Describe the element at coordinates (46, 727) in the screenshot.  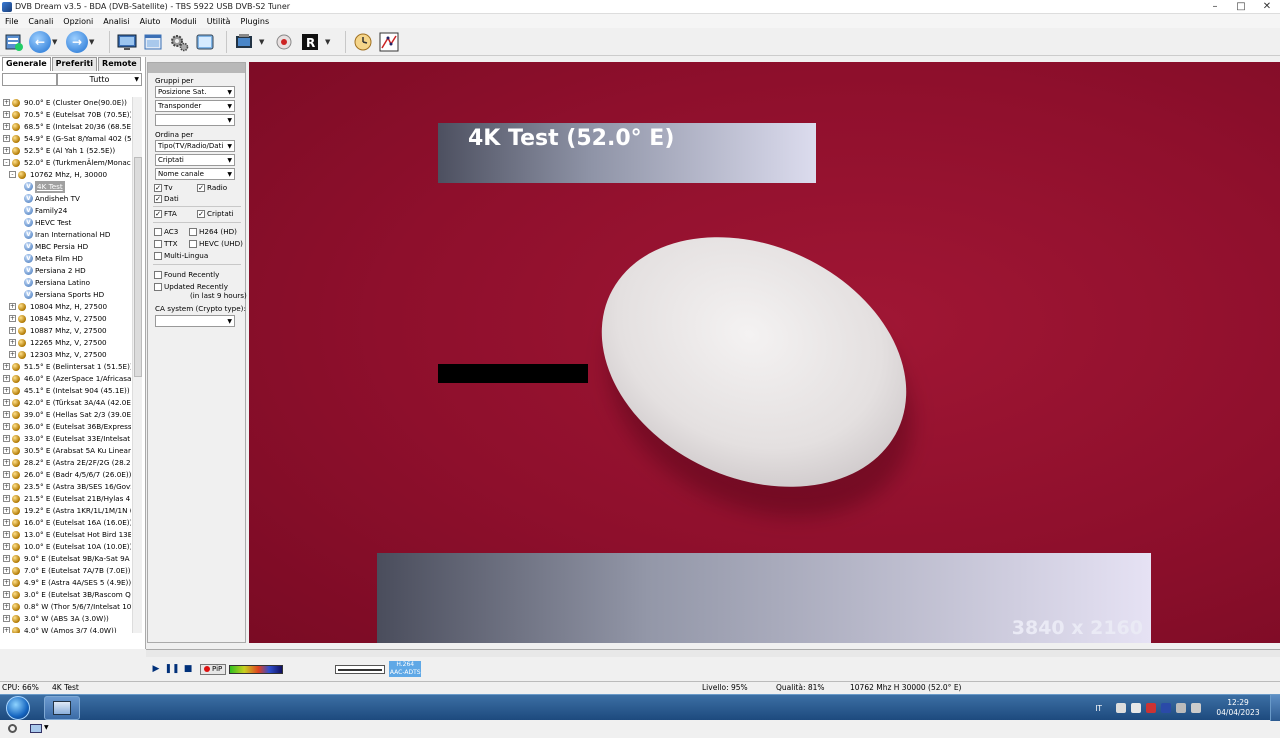
I see `screen-dropdown-icon: ▼` at that location.